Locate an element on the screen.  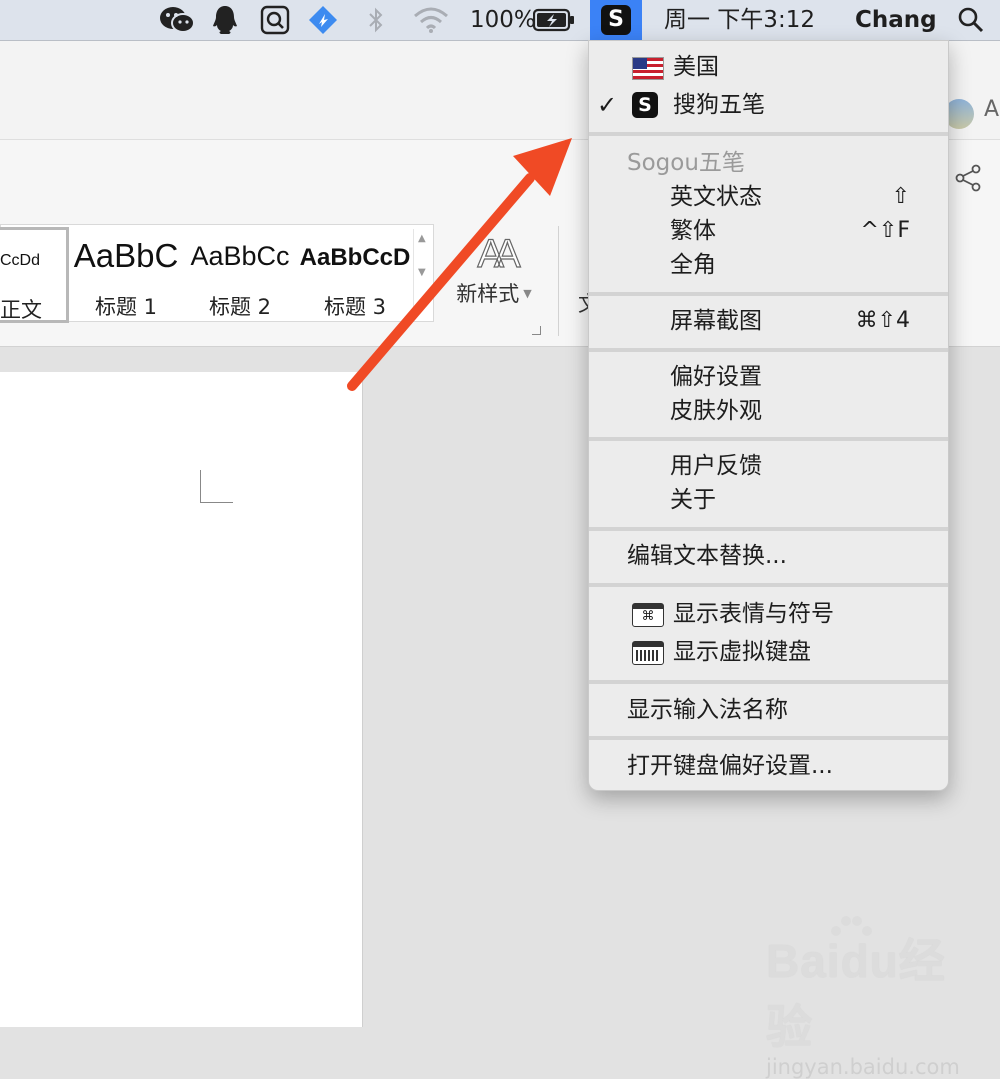
battery-icon is located at coordinates (554, 20).